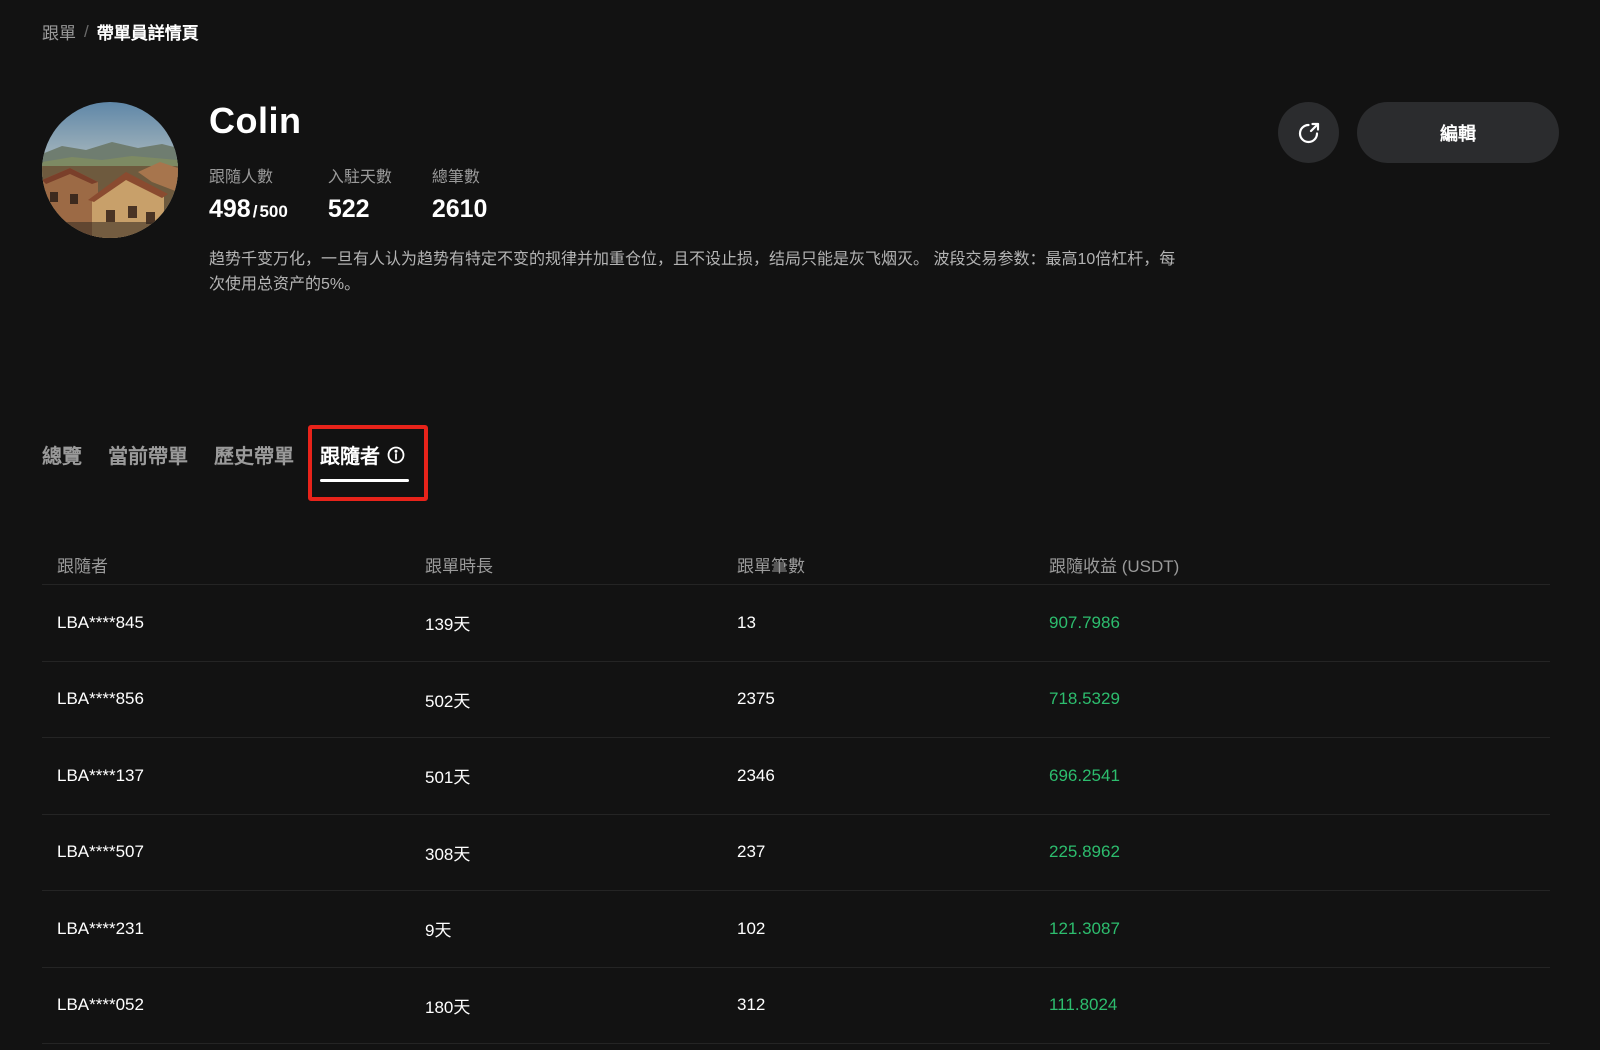 This screenshot has height=1050, width=1600. What do you see at coordinates (1084, 928) in the screenshot?
I see `cell-profit: 121.3087` at bounding box center [1084, 928].